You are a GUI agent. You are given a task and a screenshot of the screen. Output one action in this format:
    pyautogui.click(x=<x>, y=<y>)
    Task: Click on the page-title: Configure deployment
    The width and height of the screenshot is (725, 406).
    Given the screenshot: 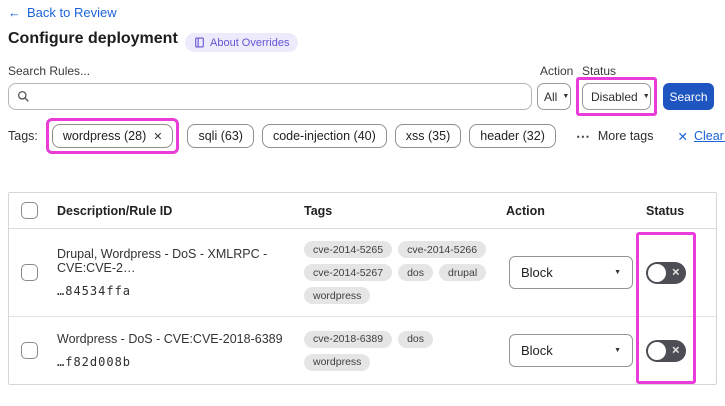 What is the action you would take?
    pyautogui.click(x=93, y=38)
    